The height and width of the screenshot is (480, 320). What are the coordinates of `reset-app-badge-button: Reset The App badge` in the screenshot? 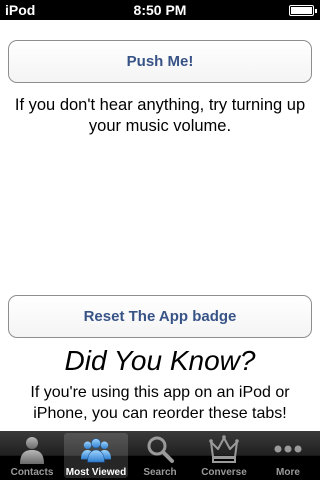 It's located at (160, 316).